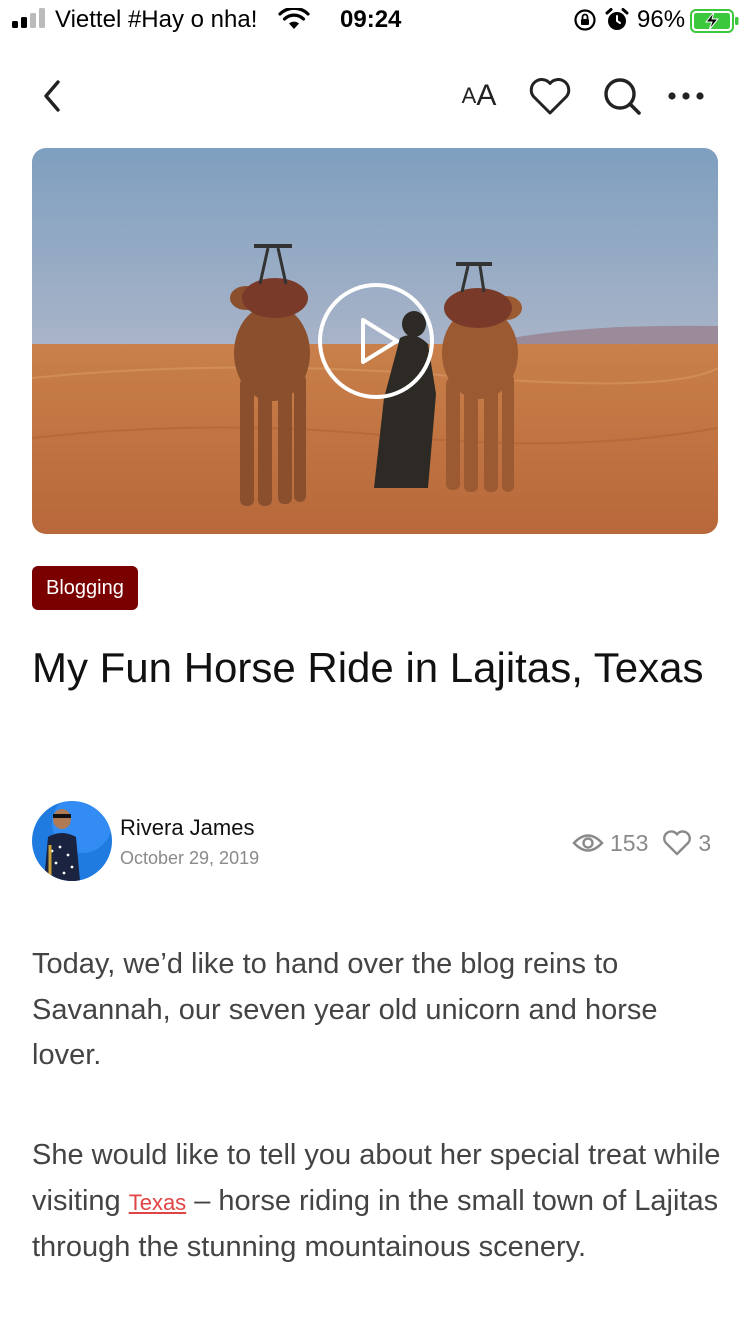 The height and width of the screenshot is (1334, 750). I want to click on back-button, so click(52, 96).